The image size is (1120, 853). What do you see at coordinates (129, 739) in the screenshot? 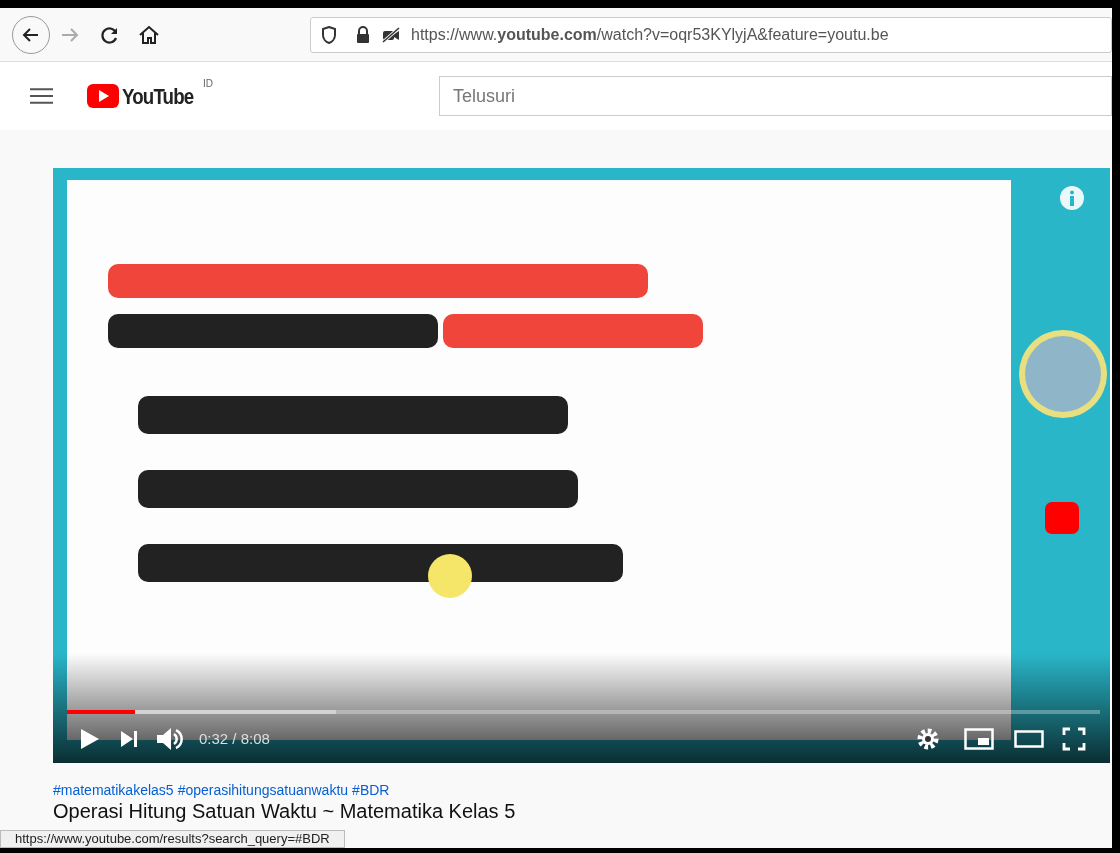
I see `next-icon` at bounding box center [129, 739].